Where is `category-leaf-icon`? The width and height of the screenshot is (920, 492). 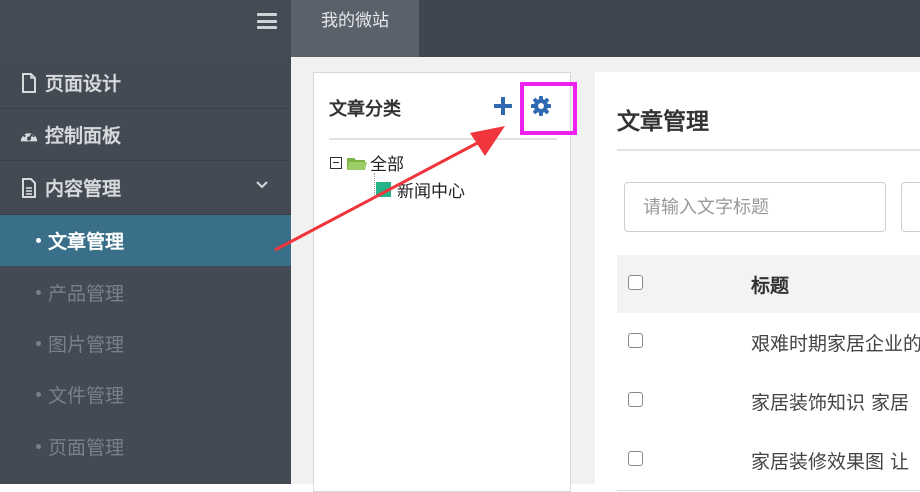 category-leaf-icon is located at coordinates (383, 189).